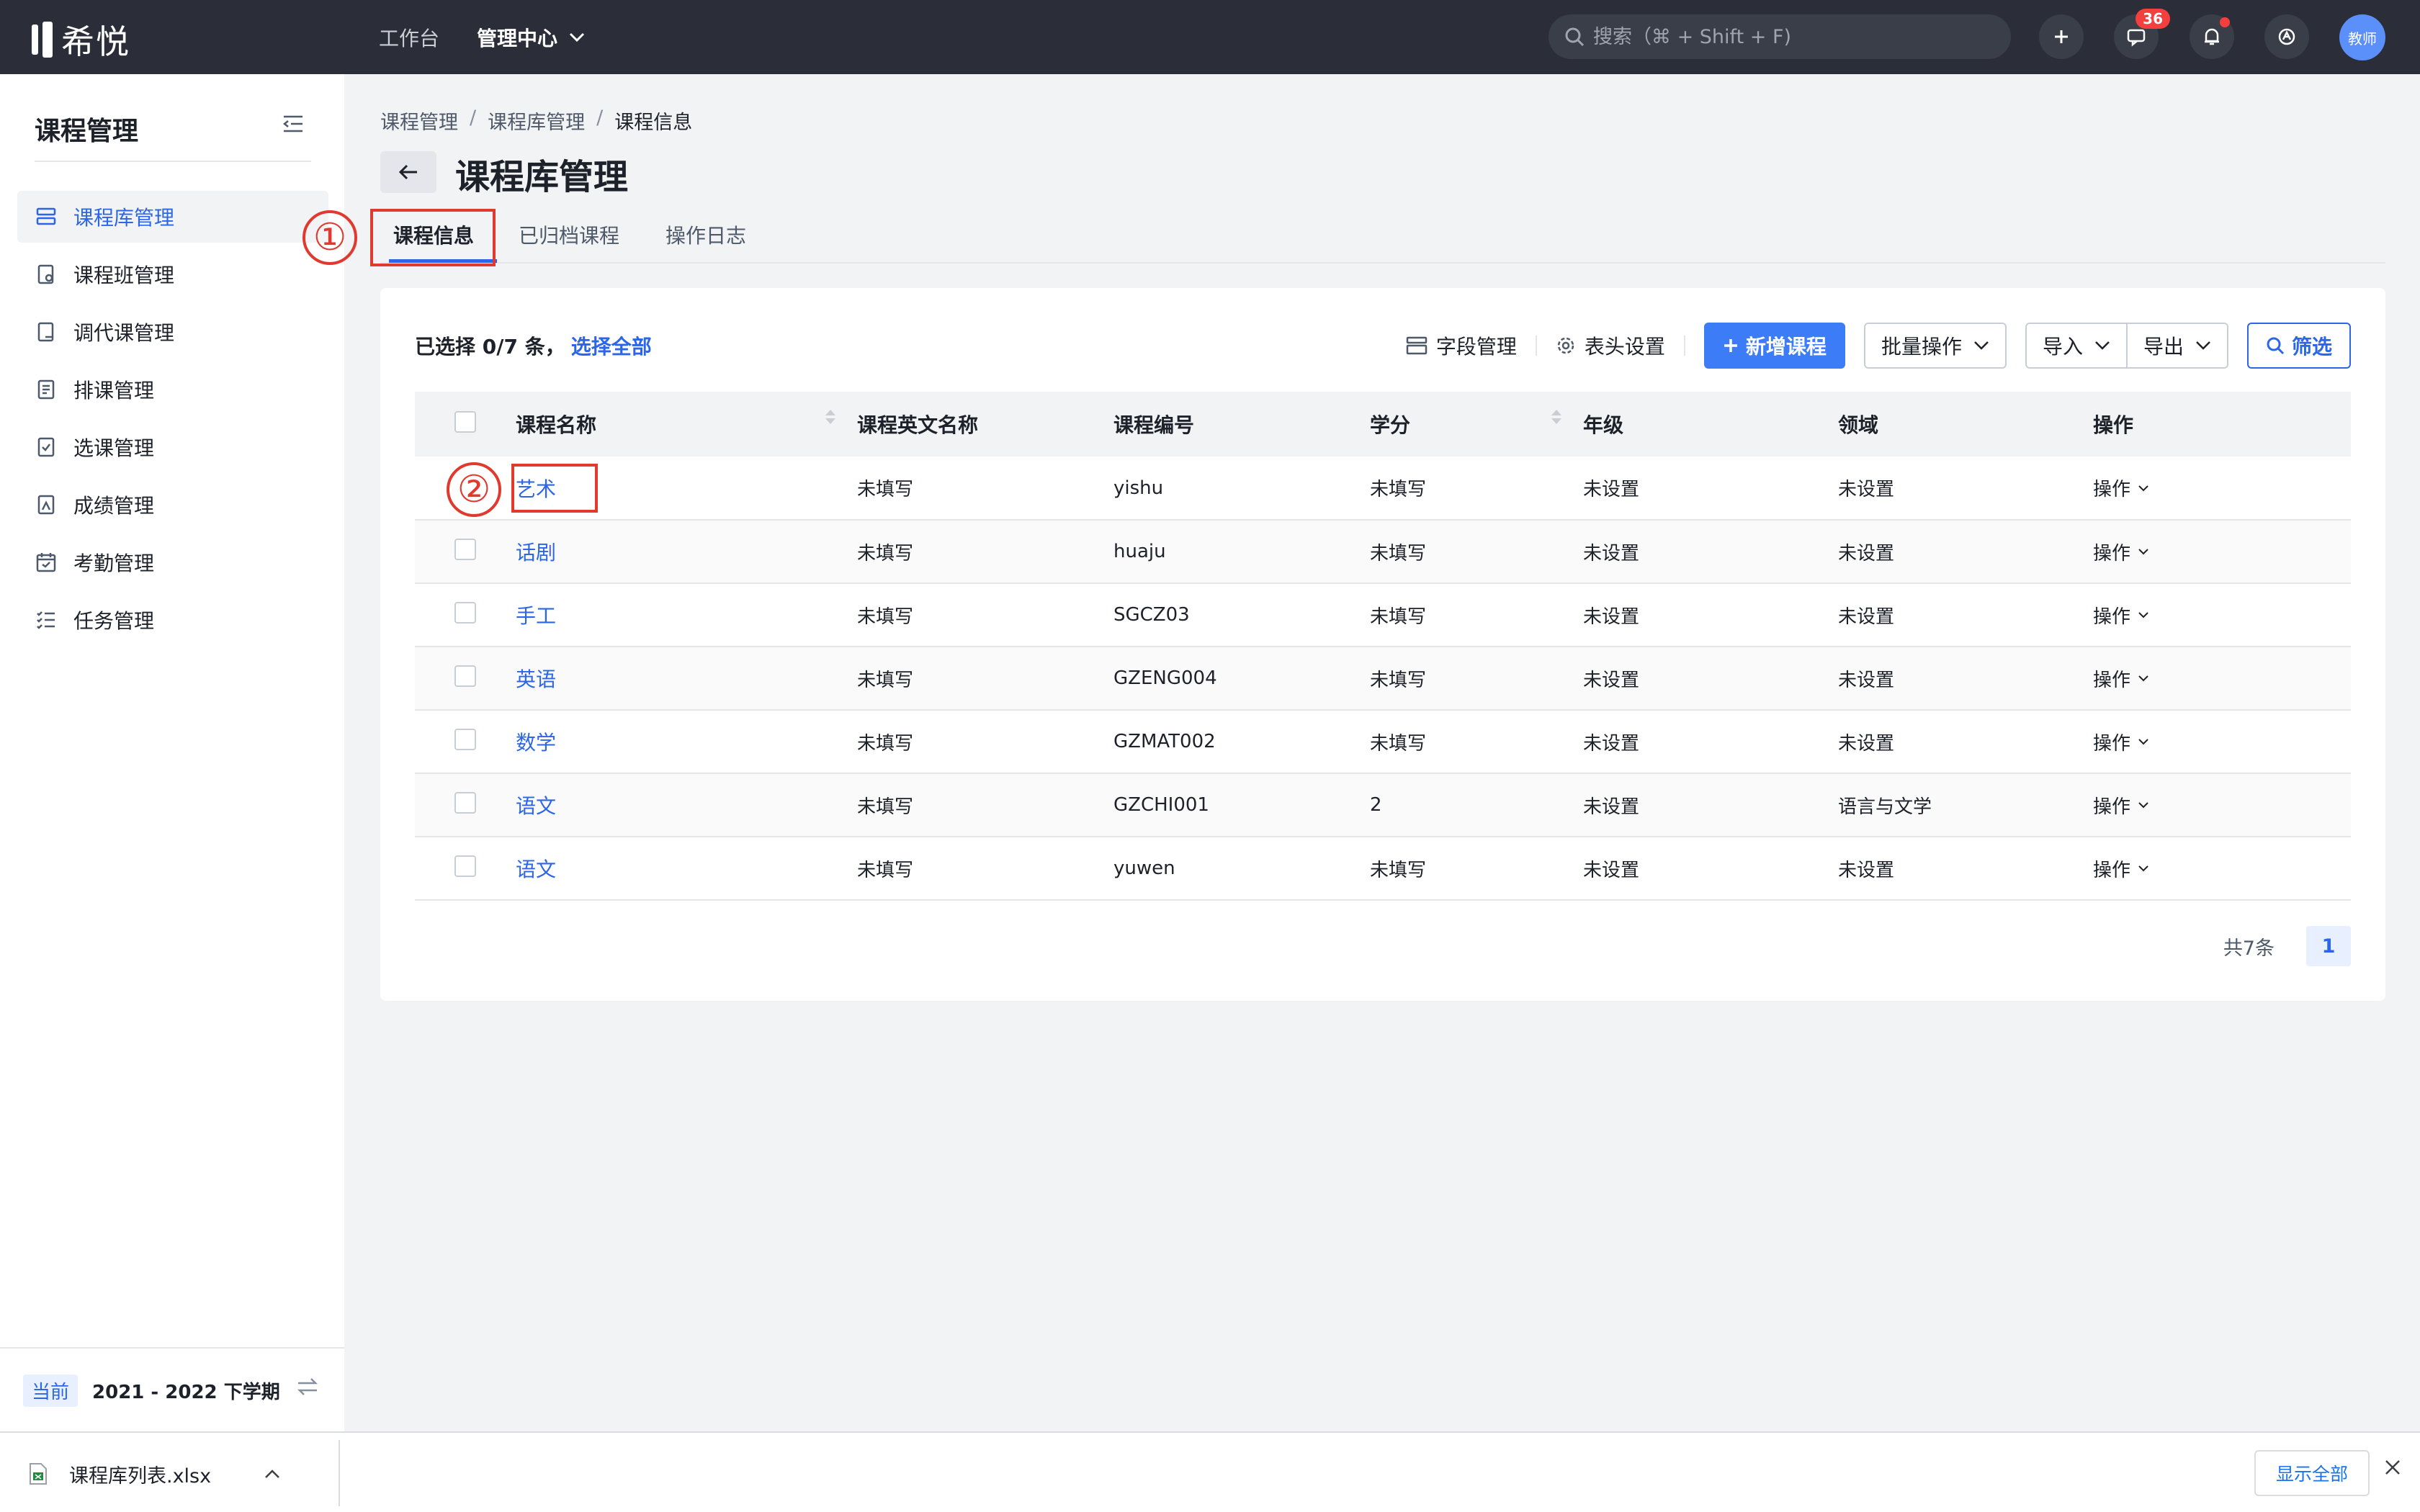  I want to click on course-name-cell: 数学, so click(686, 742).